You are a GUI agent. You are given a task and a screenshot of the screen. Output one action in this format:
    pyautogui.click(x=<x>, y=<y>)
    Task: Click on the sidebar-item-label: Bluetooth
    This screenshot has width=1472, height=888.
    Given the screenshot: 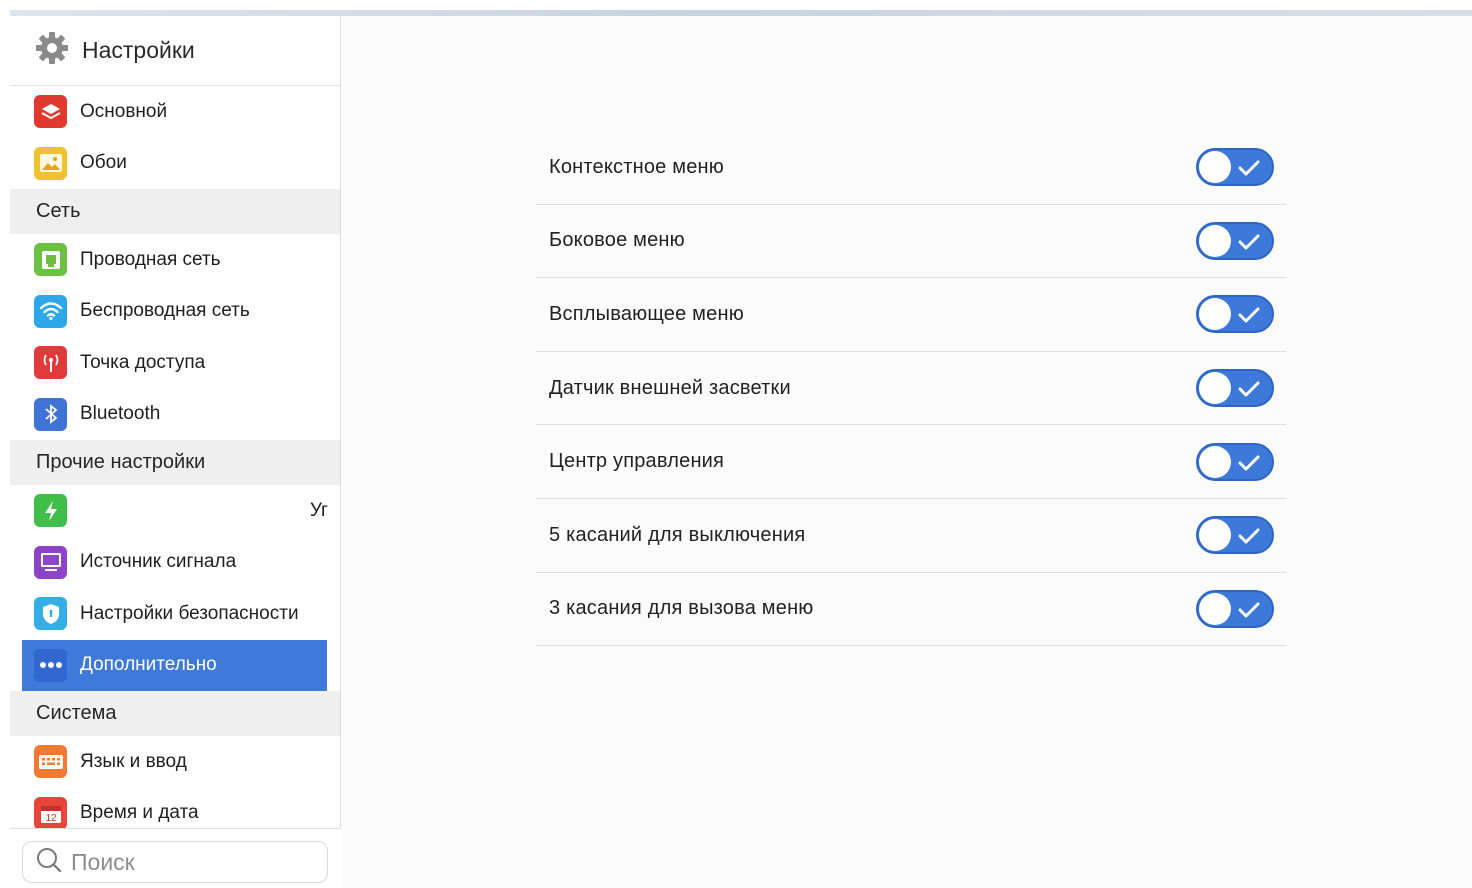 What is the action you would take?
    pyautogui.click(x=120, y=414)
    